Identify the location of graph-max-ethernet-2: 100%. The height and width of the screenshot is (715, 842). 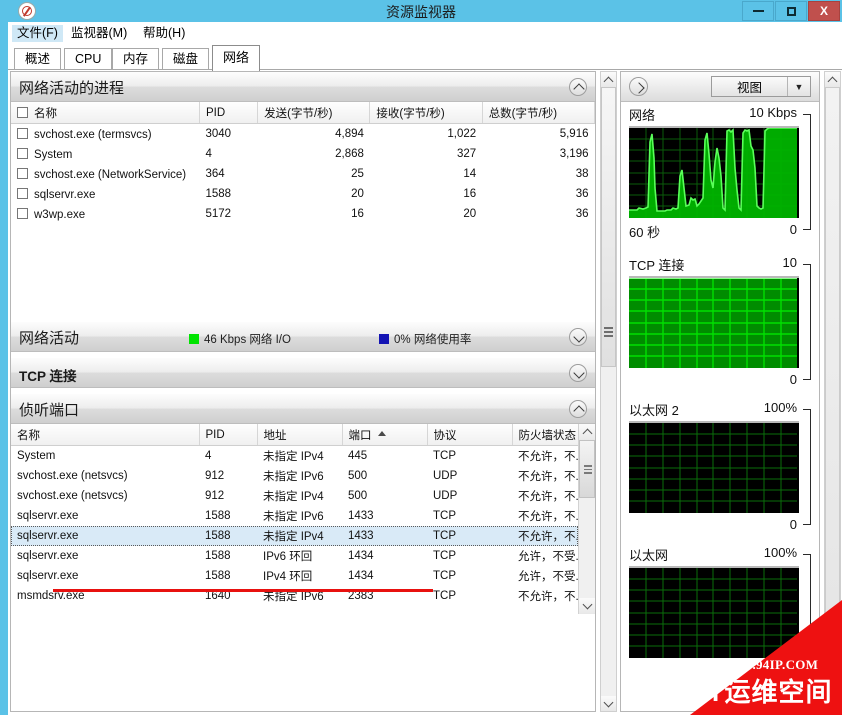
(780, 407).